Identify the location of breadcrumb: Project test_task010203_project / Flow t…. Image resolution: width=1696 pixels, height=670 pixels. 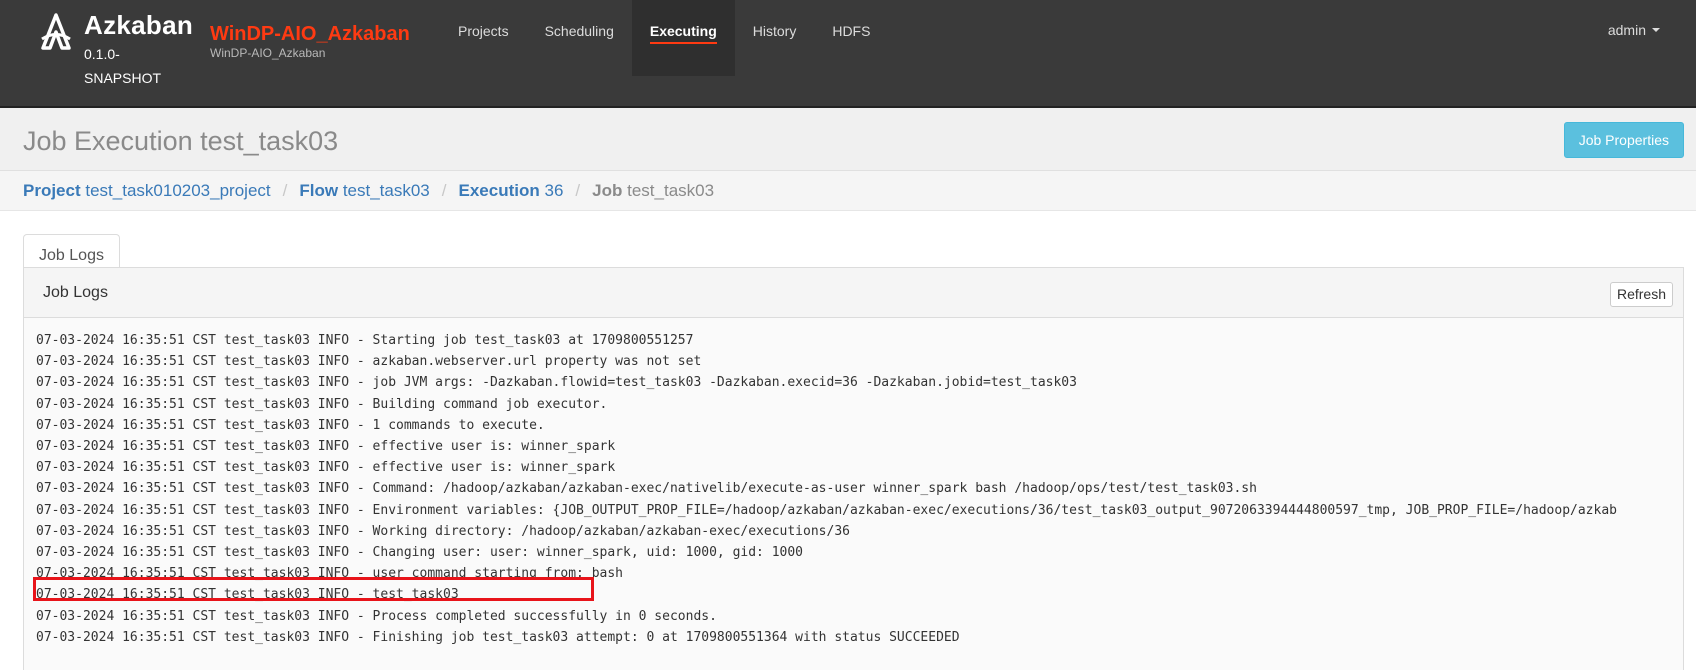
(848, 191).